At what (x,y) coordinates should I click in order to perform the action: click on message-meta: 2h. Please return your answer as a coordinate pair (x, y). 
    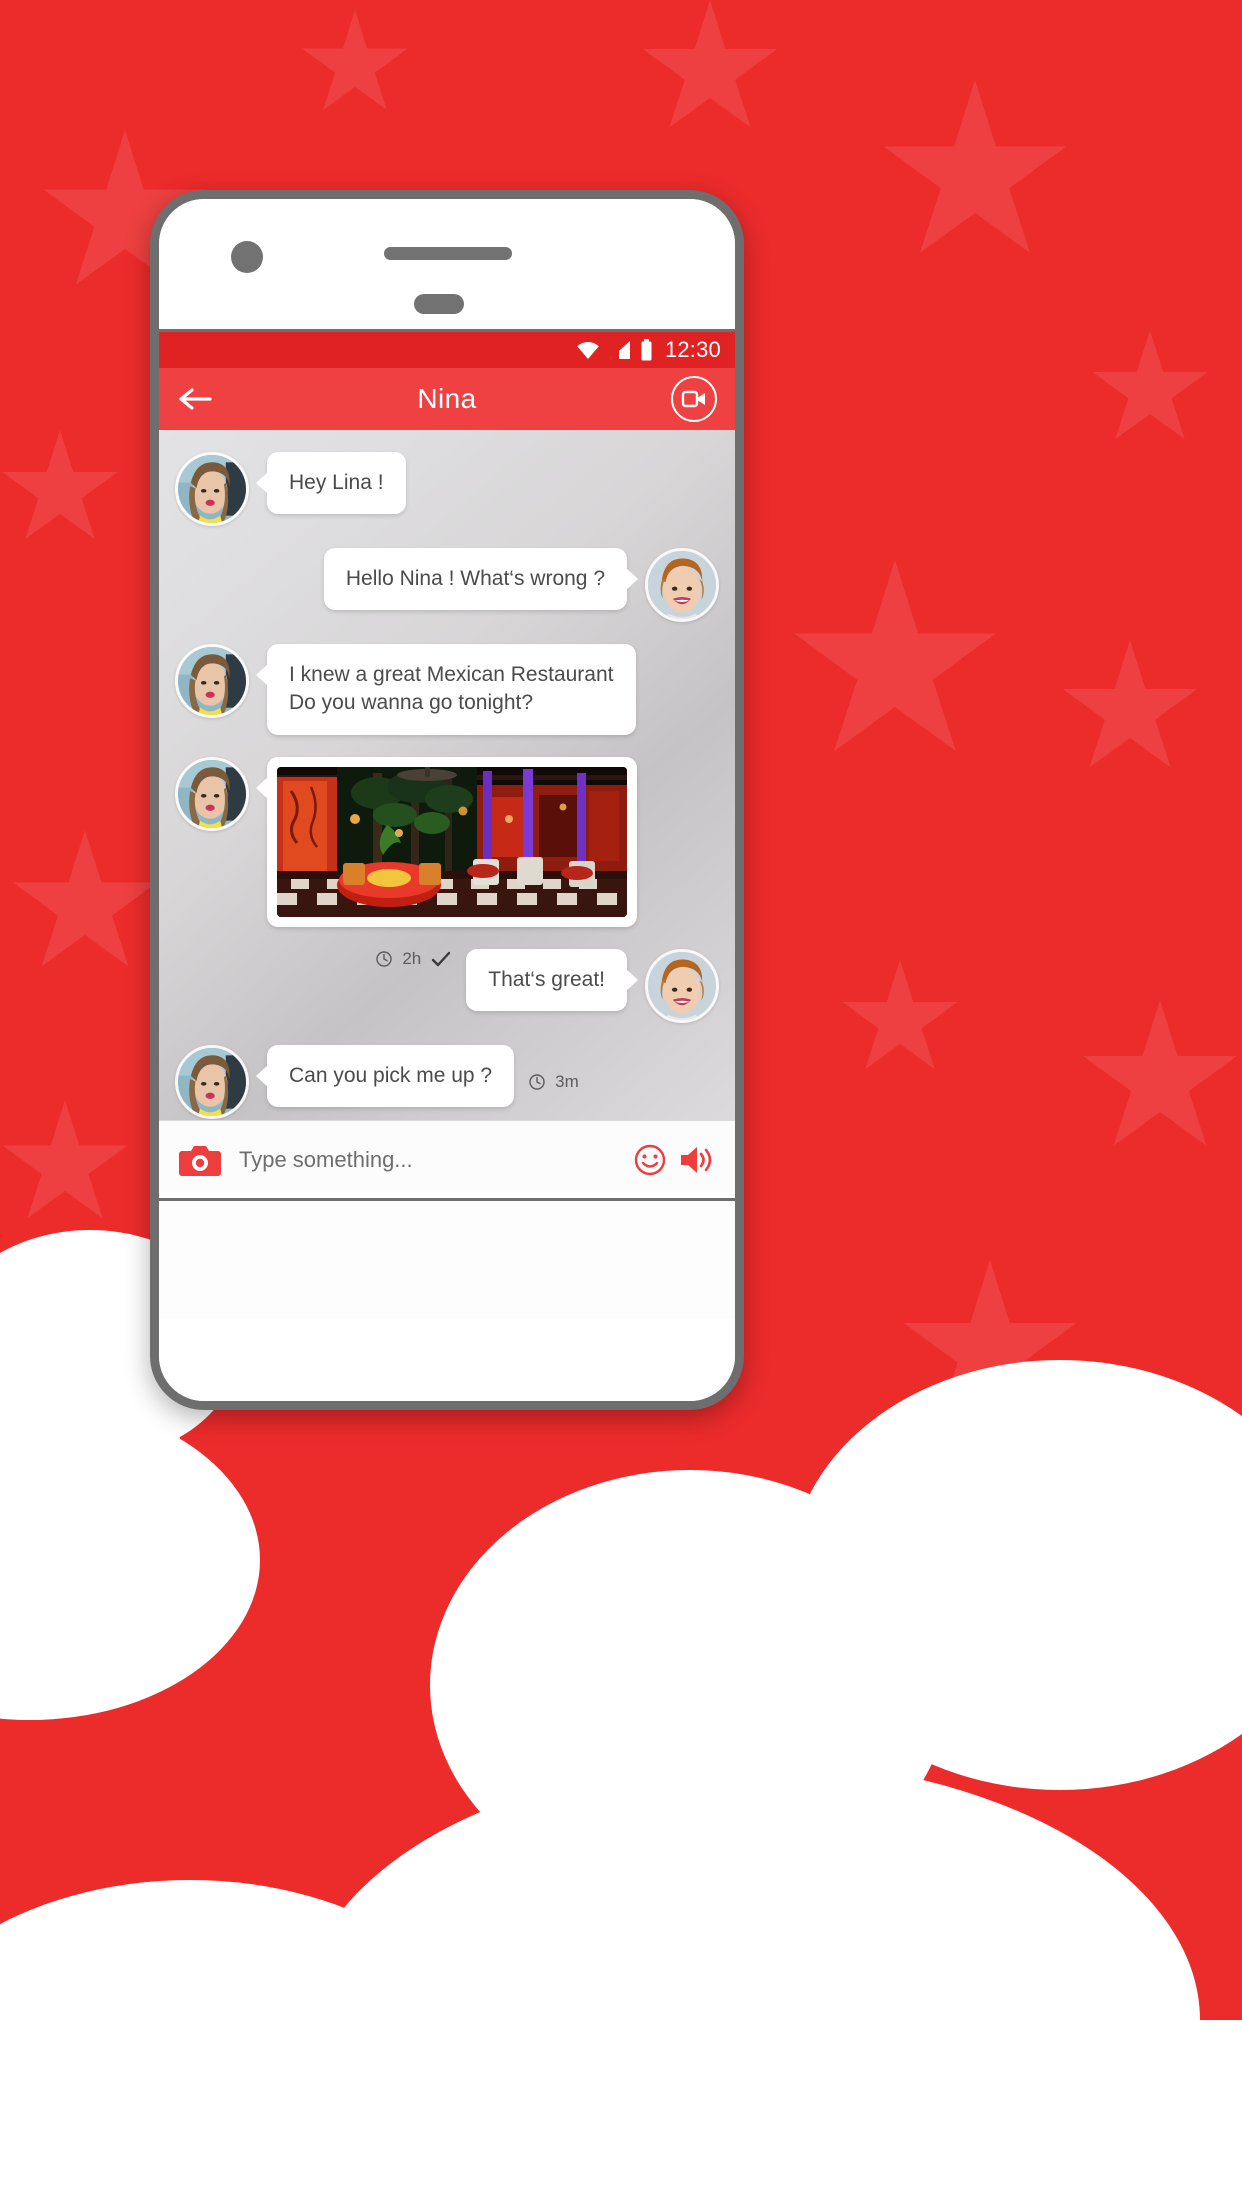
    Looking at the image, I should click on (413, 959).